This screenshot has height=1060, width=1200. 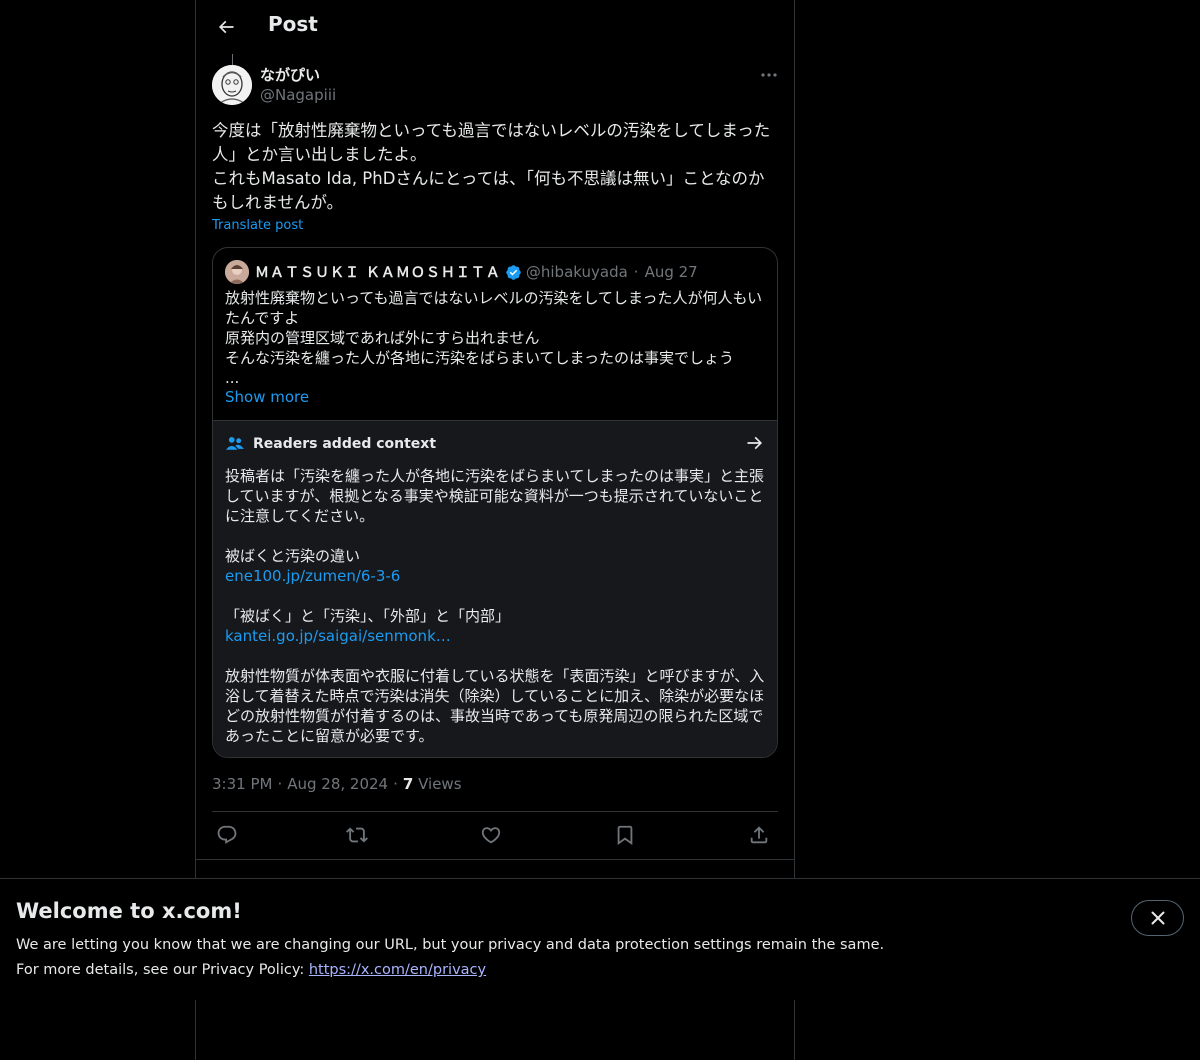 I want to click on action-bar, so click(x=495, y=835).